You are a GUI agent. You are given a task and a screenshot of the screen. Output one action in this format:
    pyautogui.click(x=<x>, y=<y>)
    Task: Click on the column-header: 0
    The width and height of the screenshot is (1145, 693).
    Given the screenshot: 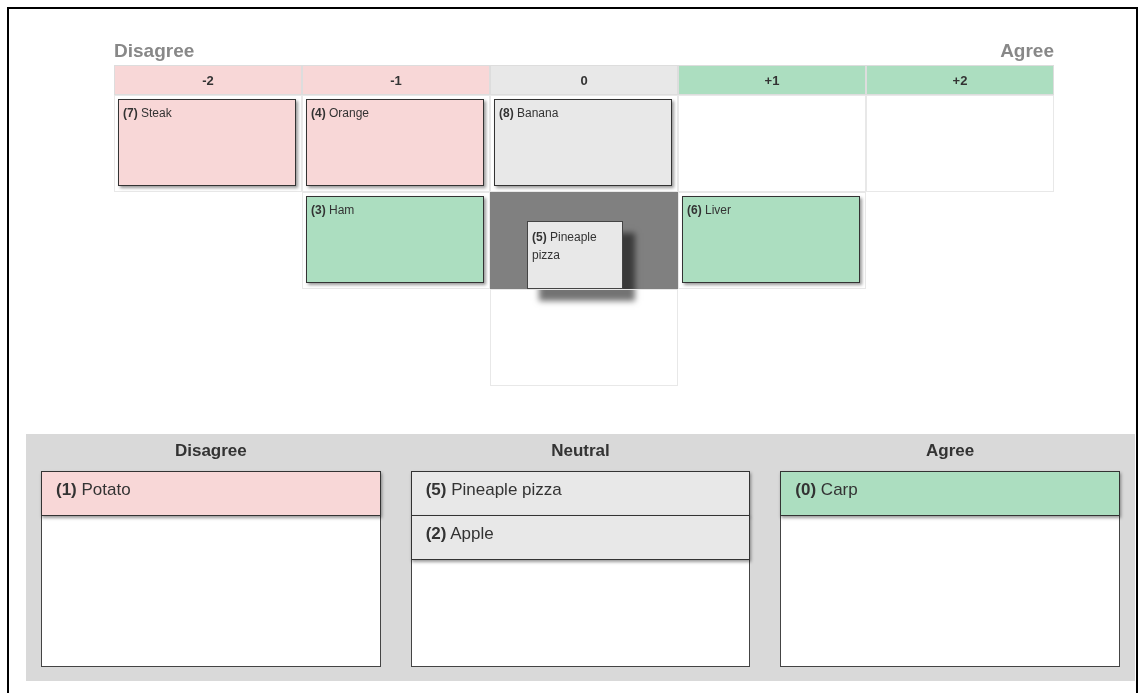 What is the action you would take?
    pyautogui.click(x=584, y=80)
    